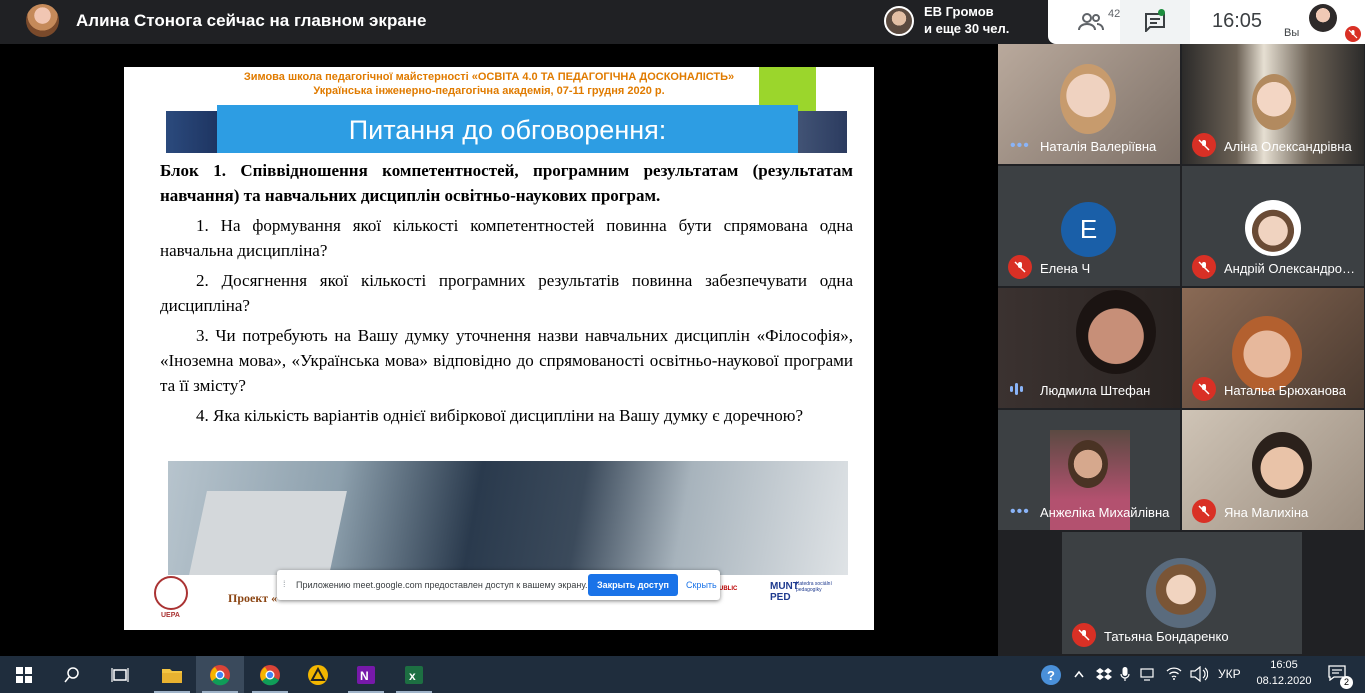 This screenshot has height=693, width=1365. Describe the element at coordinates (633, 585) in the screenshot. I see `stop-sharing-button: Закрыть доступ` at that location.